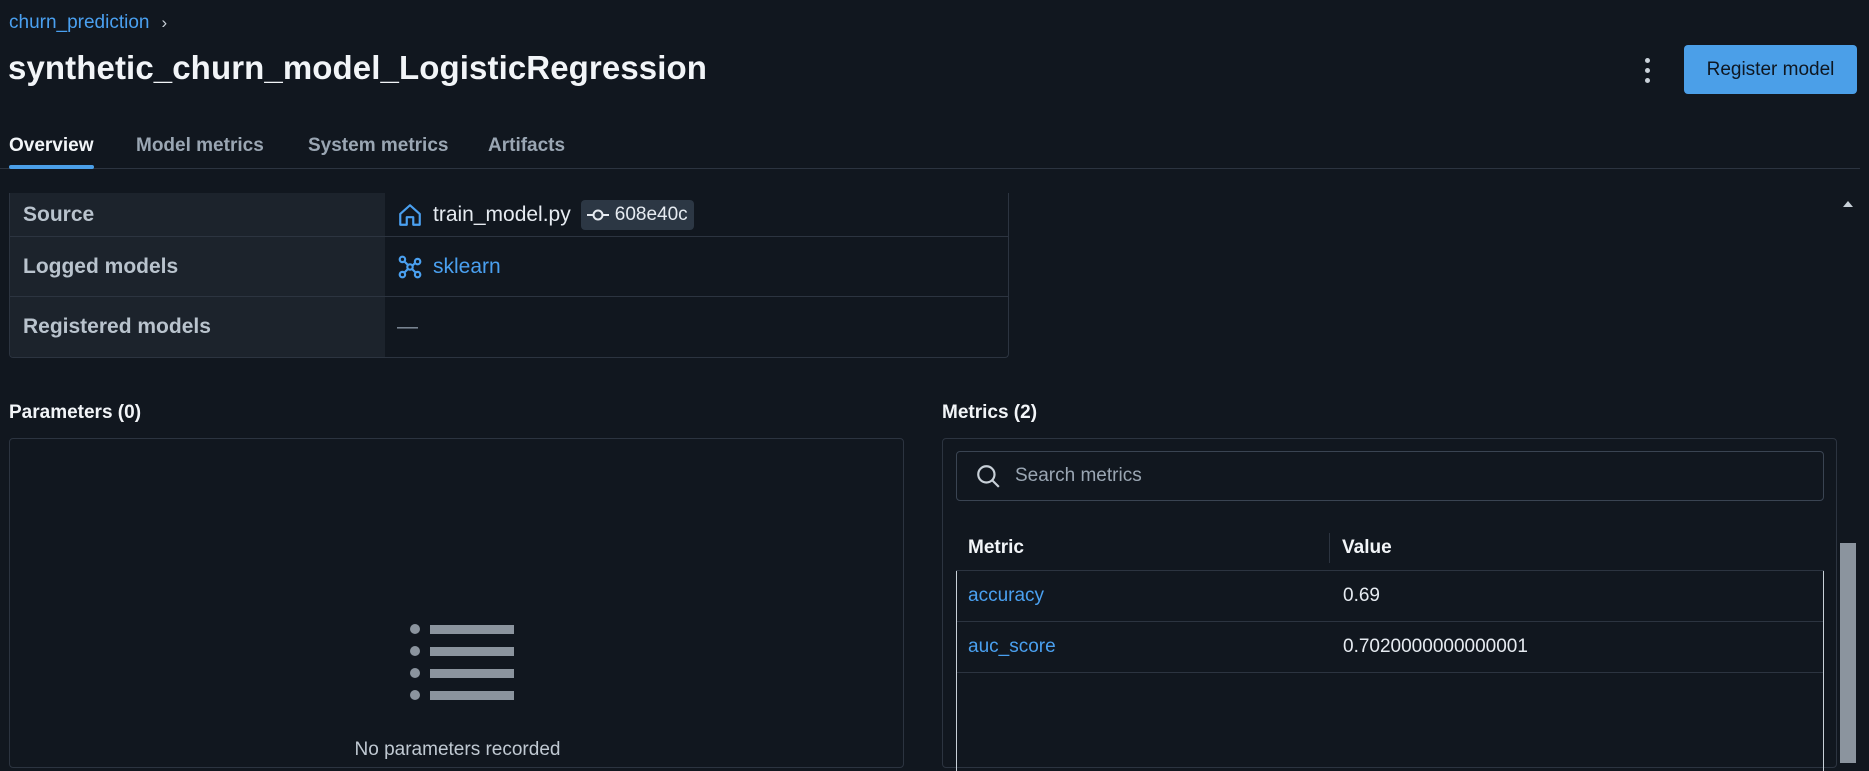  I want to click on home-icon, so click(410, 214).